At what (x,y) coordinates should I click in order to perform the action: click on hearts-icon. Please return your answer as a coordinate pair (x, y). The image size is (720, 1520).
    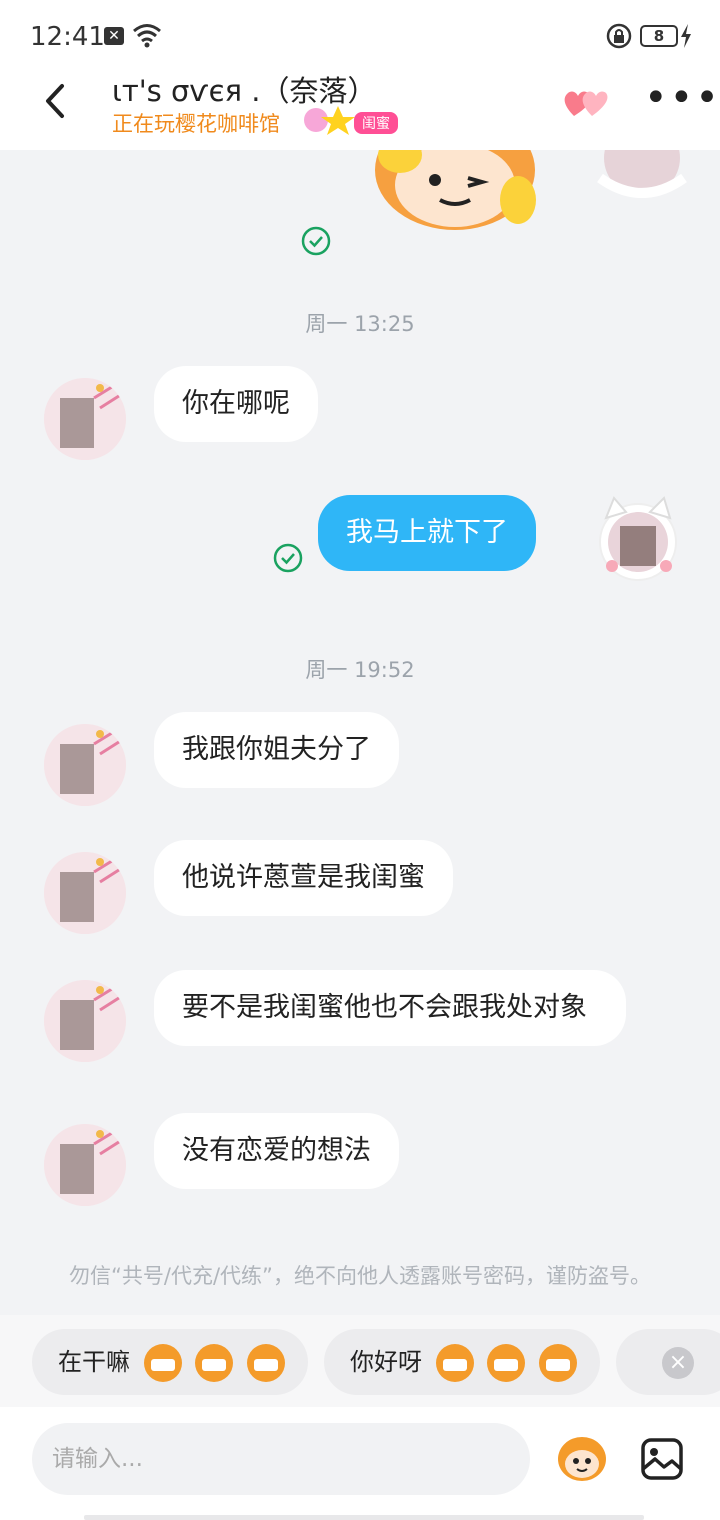
    Looking at the image, I should click on (585, 102).